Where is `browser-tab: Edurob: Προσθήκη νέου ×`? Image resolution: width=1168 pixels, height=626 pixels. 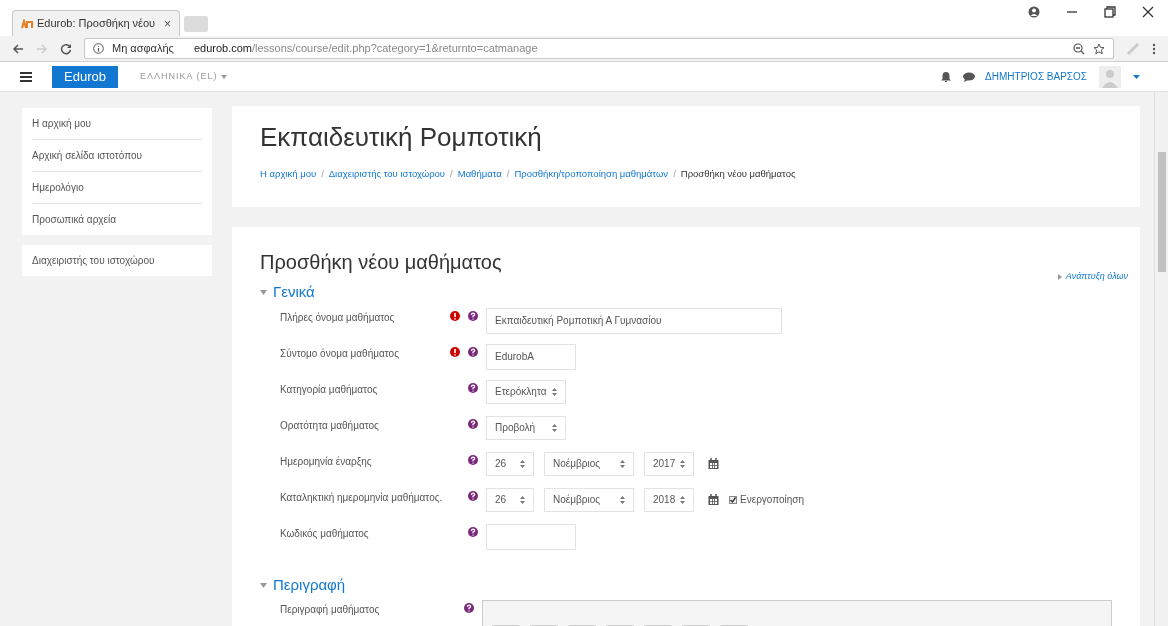 browser-tab: Edurob: Προσθήκη νέου × is located at coordinates (96, 23).